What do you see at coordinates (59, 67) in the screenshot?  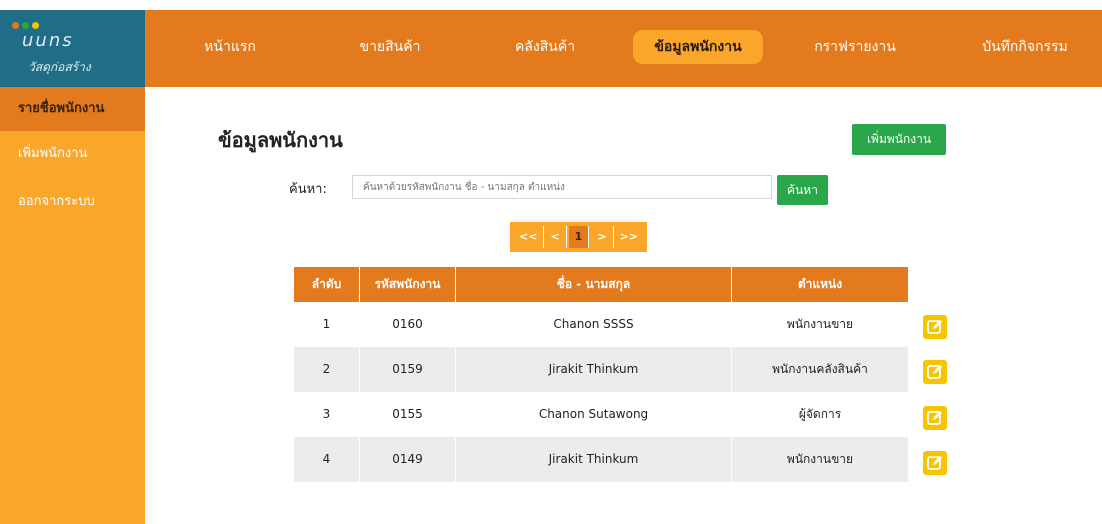 I see `logo-subtitle: วัสดุก่อสร้าง` at bounding box center [59, 67].